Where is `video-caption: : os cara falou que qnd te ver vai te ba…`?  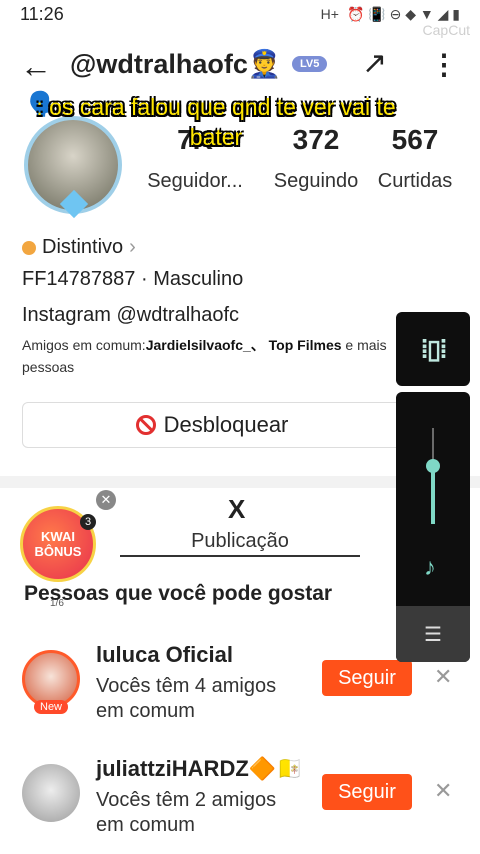 video-caption: : os cara falou que qnd te ver vai te ba… is located at coordinates (216, 122).